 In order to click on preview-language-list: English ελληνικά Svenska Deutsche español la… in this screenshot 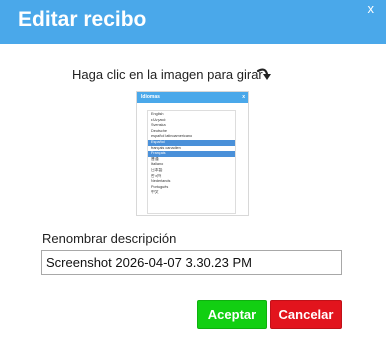, I will do `click(191, 162)`.